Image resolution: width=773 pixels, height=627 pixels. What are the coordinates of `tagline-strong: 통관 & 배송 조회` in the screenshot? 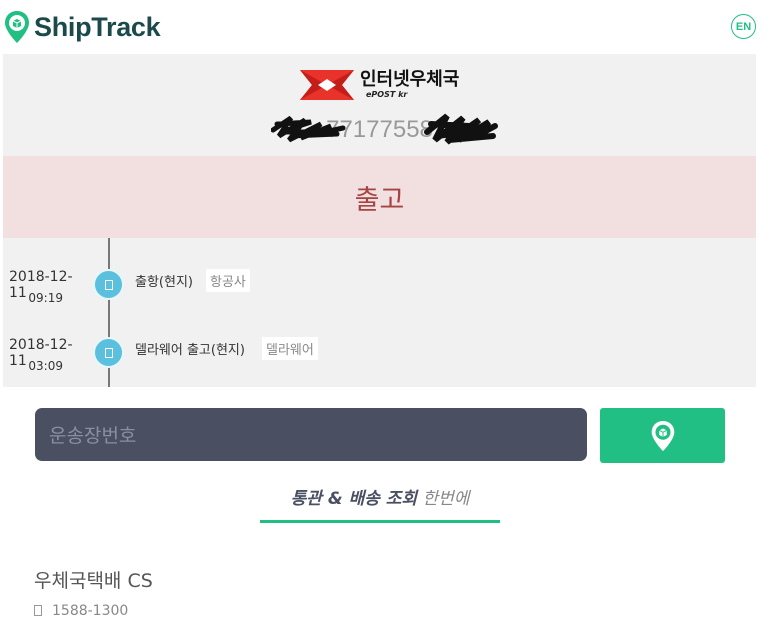 It's located at (354, 499).